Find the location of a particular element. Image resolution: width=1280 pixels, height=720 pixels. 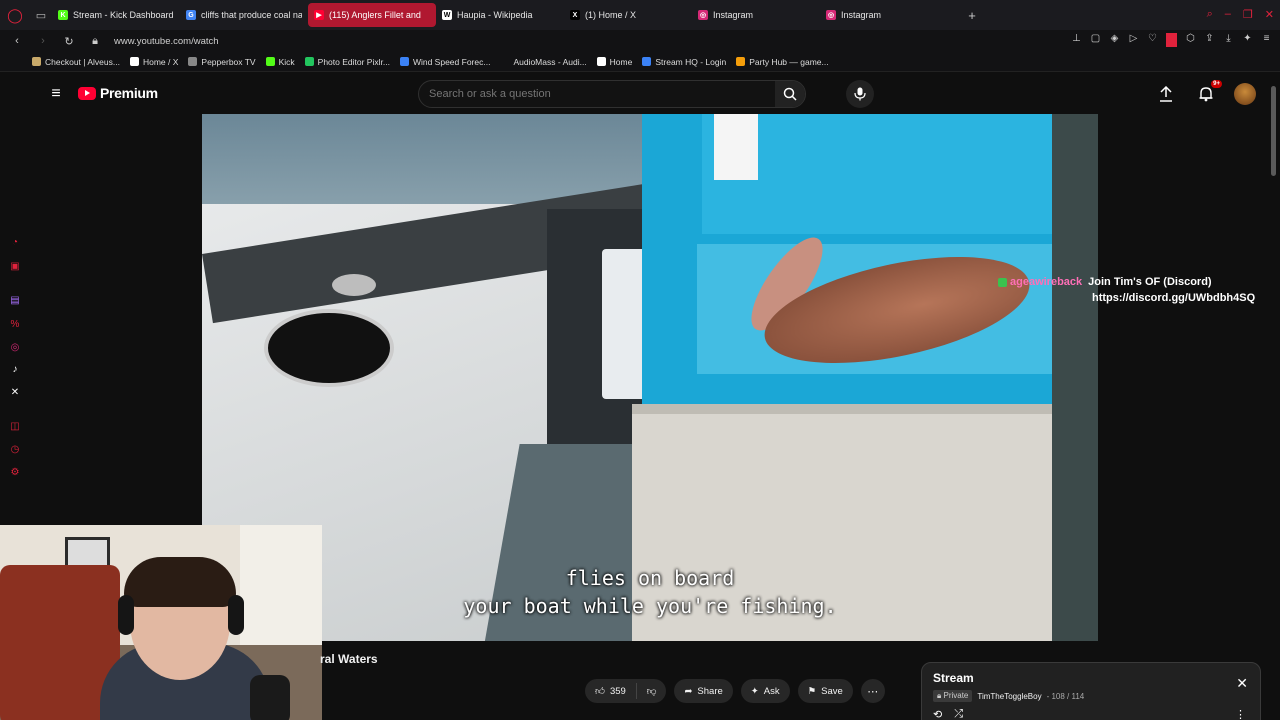

close-window-icon: ✕ is located at coordinates (1269, 14).